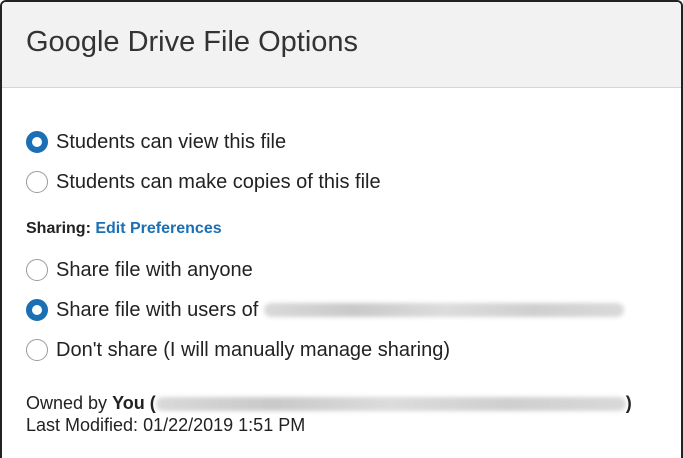 This screenshot has width=683, height=458. I want to click on radio-option-view: Students can view this file, so click(353, 142).